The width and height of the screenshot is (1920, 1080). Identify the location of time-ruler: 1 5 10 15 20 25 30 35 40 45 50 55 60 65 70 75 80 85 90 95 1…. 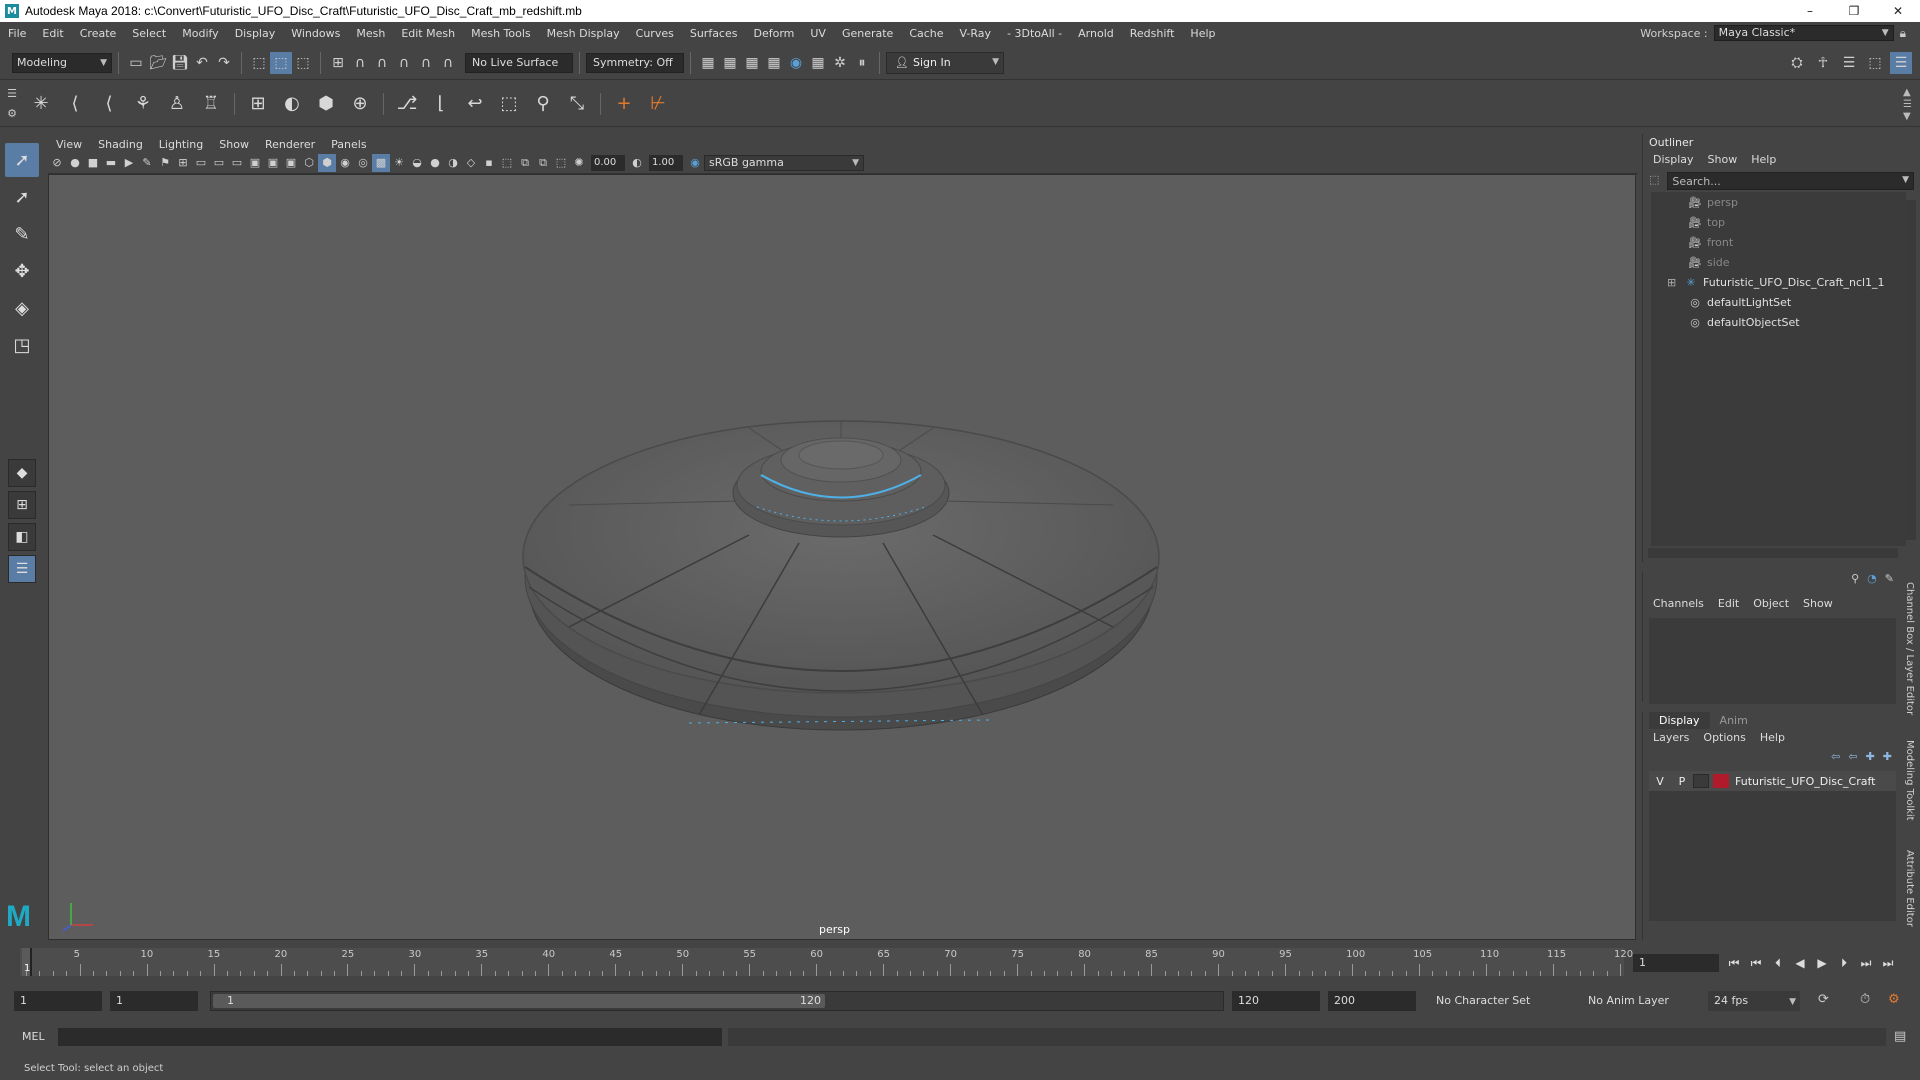
(826, 962).